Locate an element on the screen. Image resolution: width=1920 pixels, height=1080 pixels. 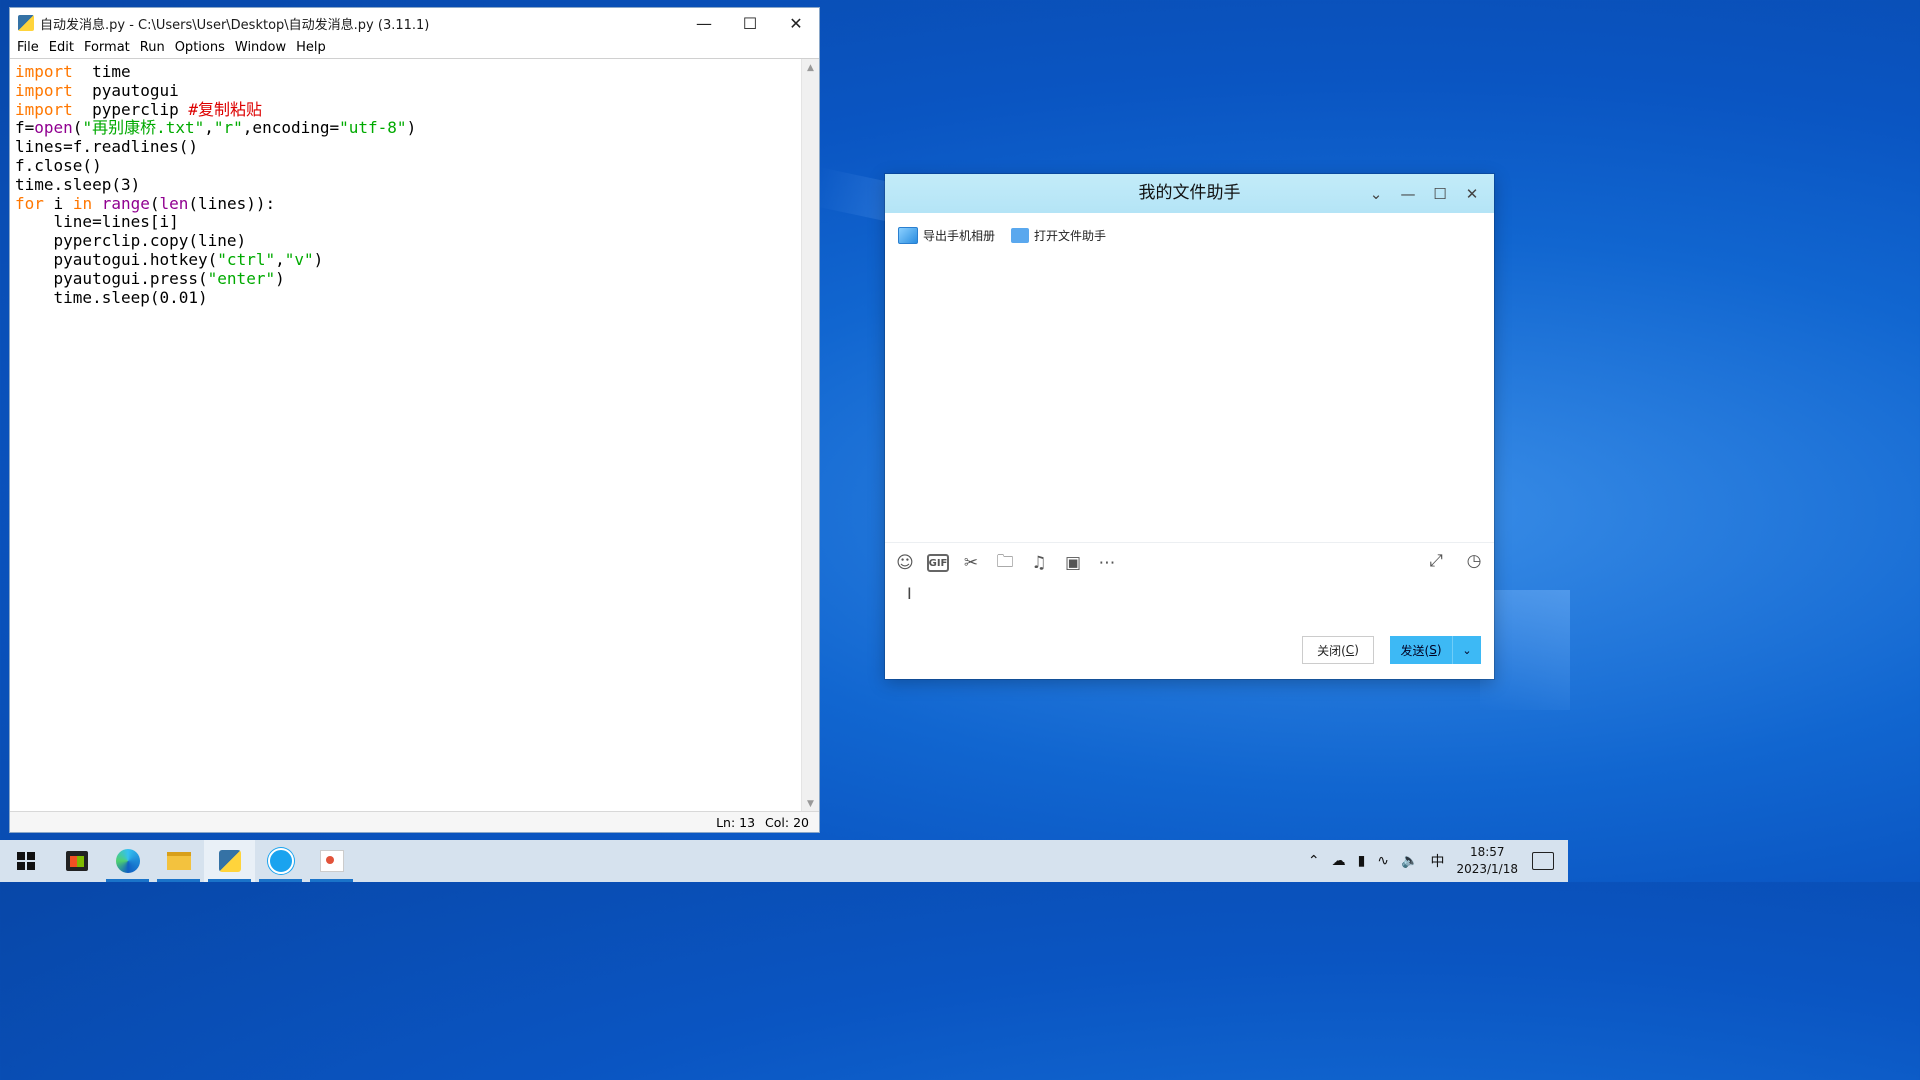
onedrive-cloud-icon: ☁ is located at coordinates (1339, 861).